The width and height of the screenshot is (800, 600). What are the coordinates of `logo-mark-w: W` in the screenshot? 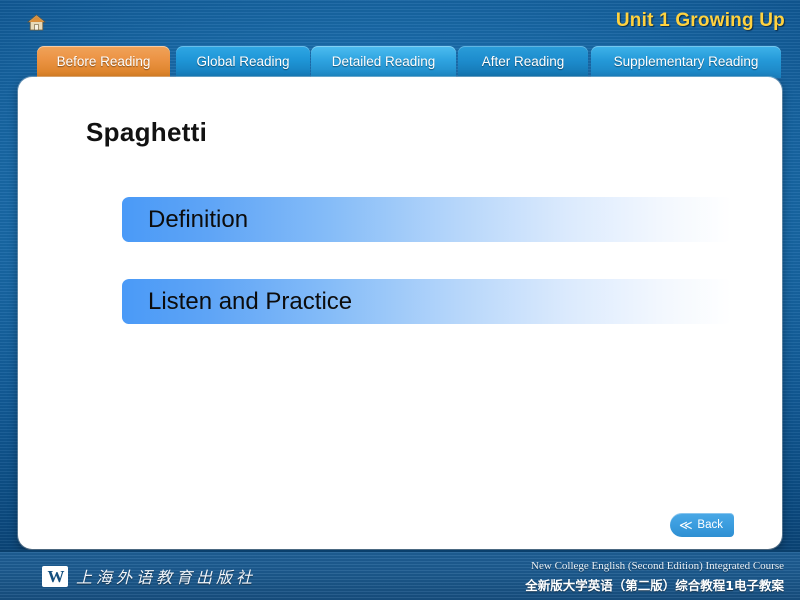 It's located at (55, 576).